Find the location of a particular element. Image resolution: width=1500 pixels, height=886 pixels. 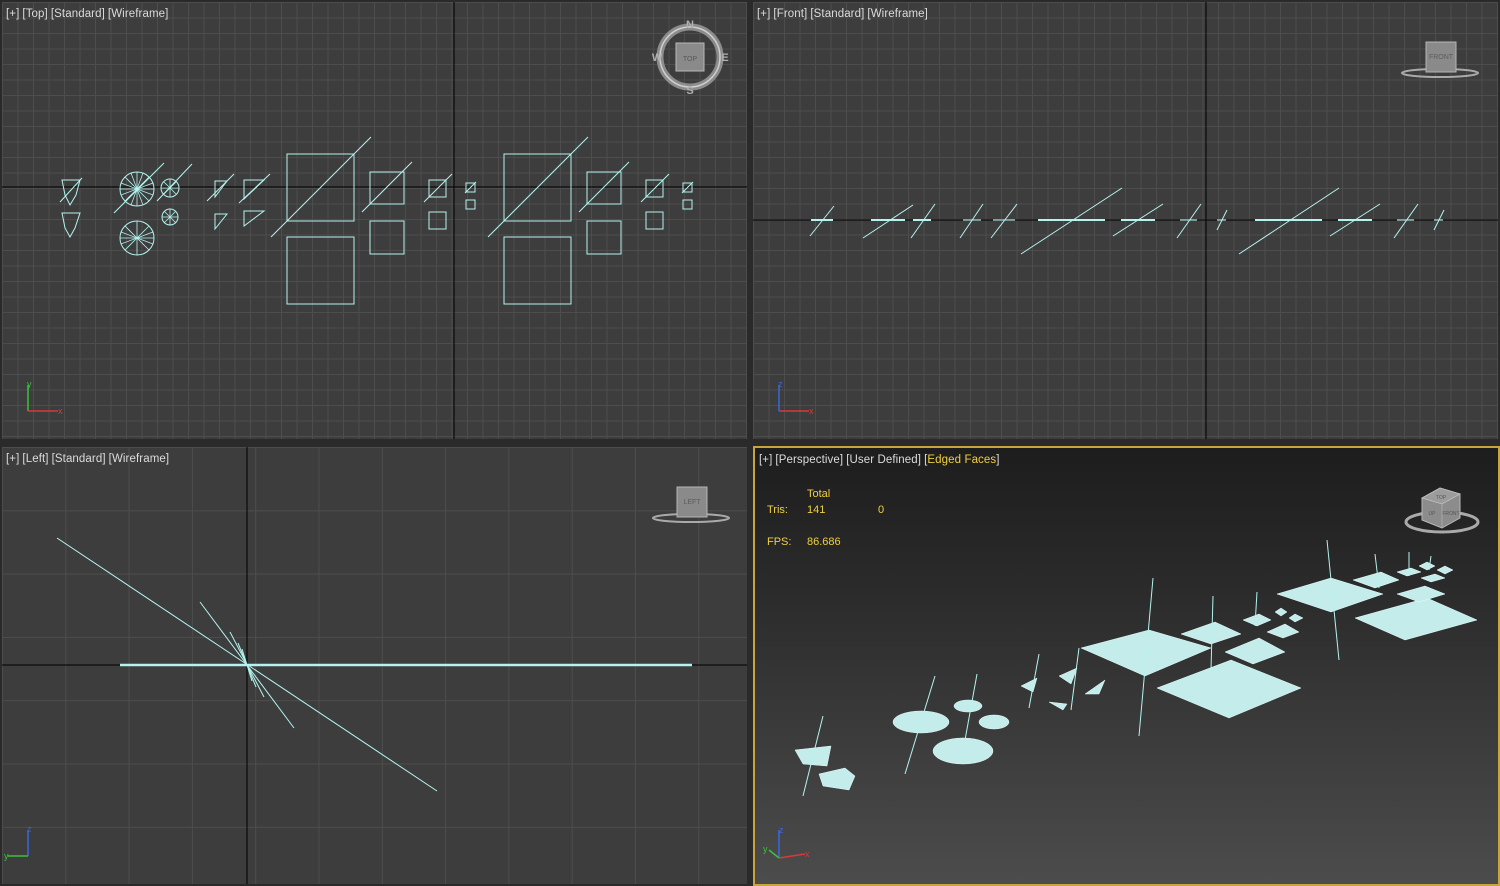

viewcube-icon: FRONT is located at coordinates (1443, 60).